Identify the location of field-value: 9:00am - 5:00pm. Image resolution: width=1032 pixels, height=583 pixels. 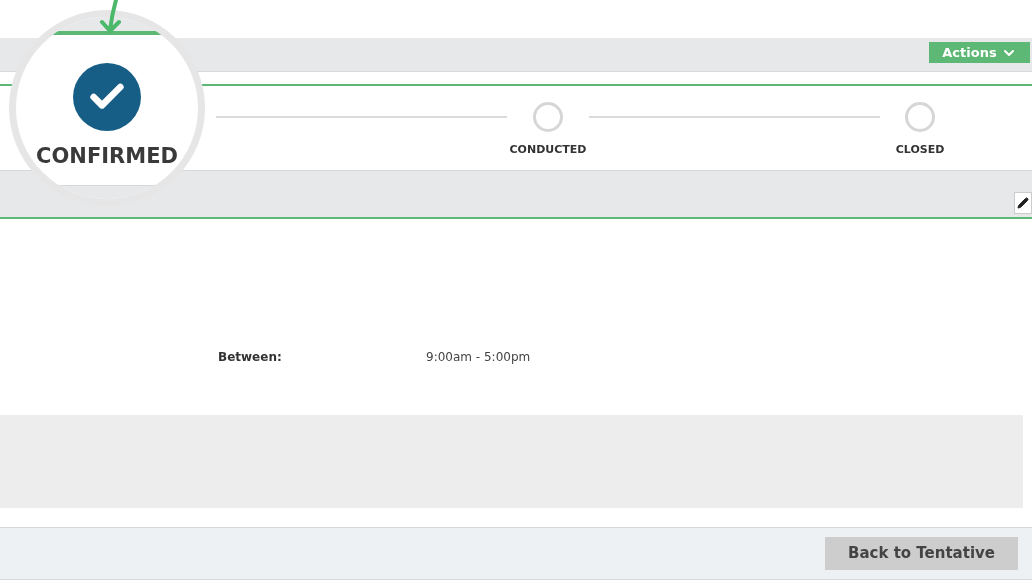
(478, 357).